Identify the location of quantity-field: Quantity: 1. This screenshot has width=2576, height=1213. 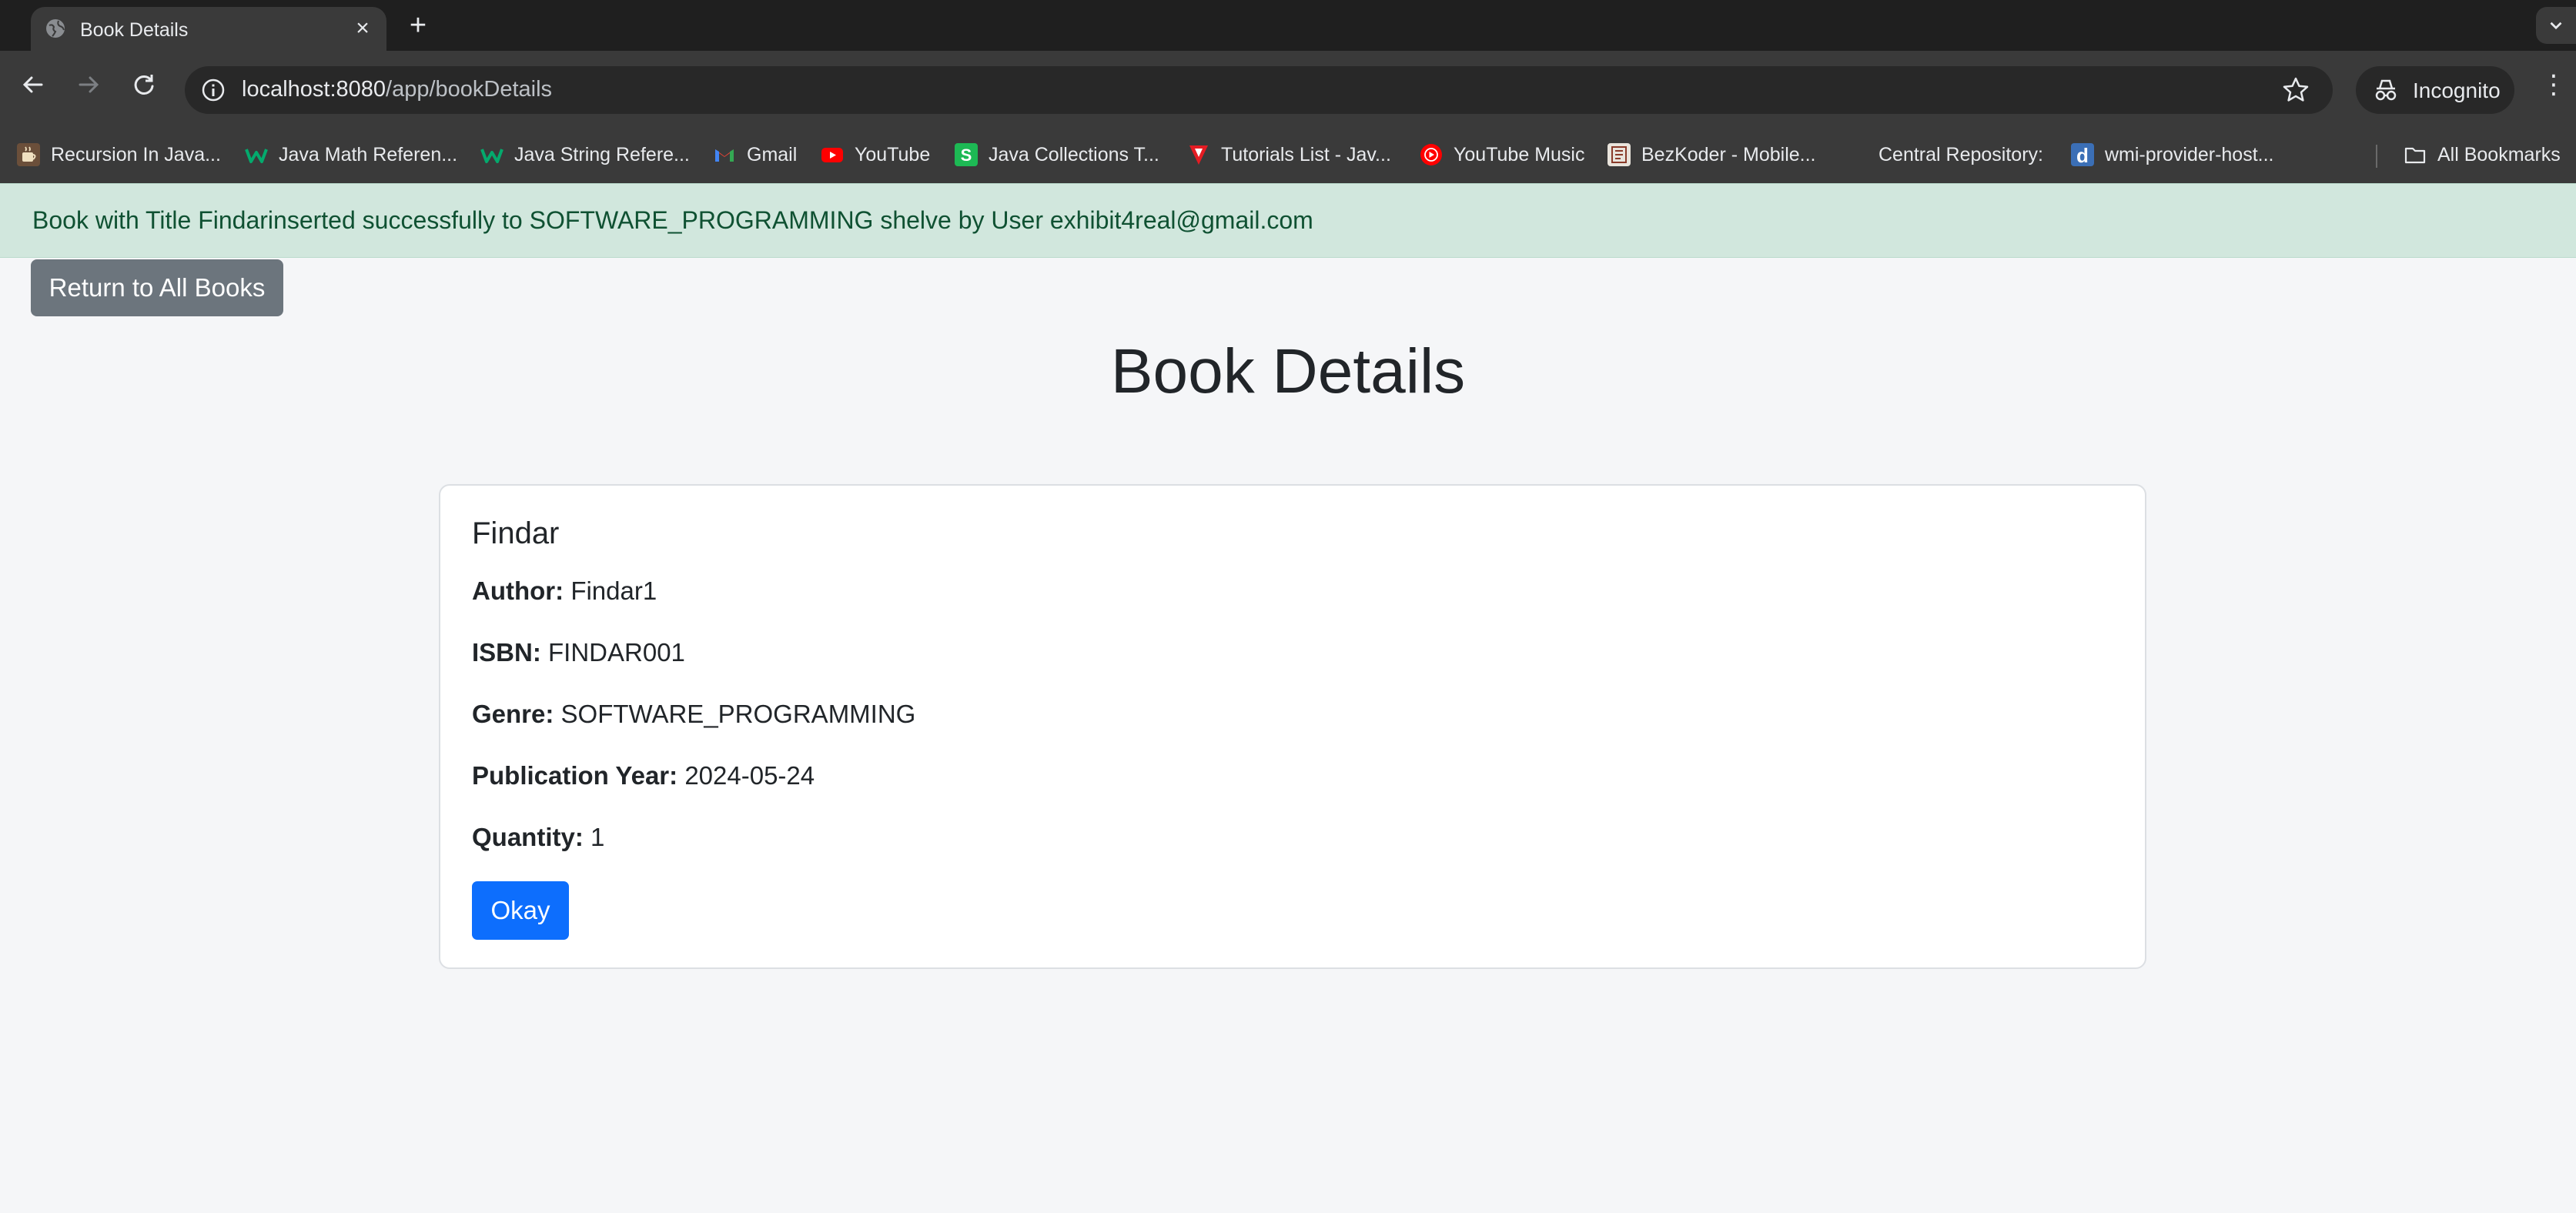
(538, 838).